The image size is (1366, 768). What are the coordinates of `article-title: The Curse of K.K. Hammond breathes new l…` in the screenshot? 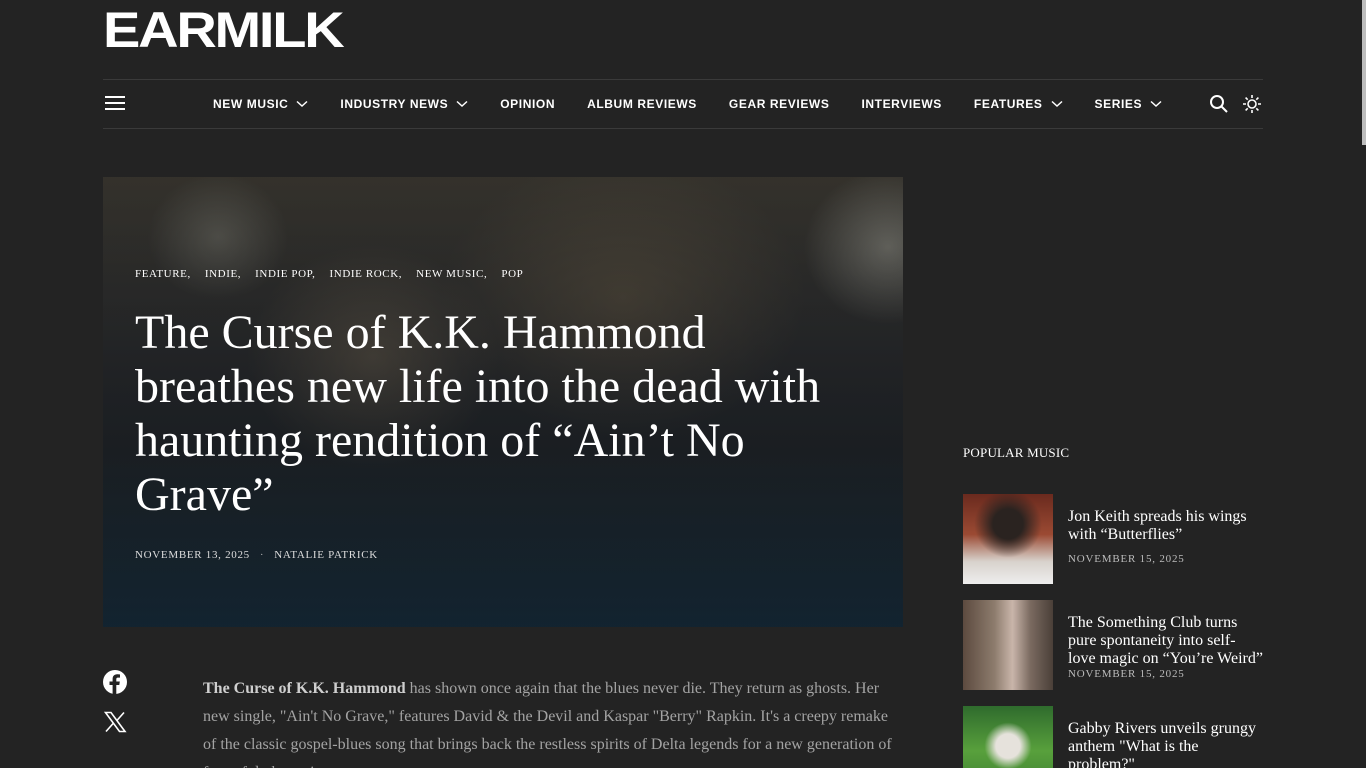 It's located at (495, 414).